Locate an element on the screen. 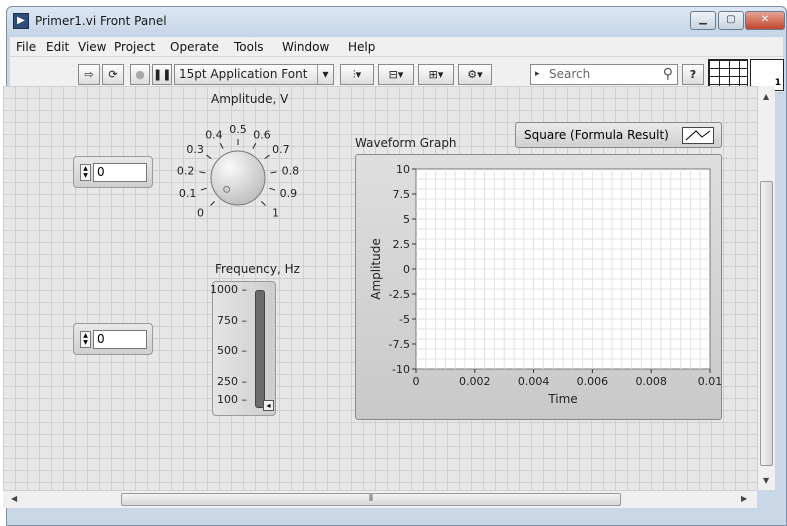 The image size is (787, 526). horizontal-scrollbar: ◀ ⦀ ▶ is located at coordinates (380, 499).